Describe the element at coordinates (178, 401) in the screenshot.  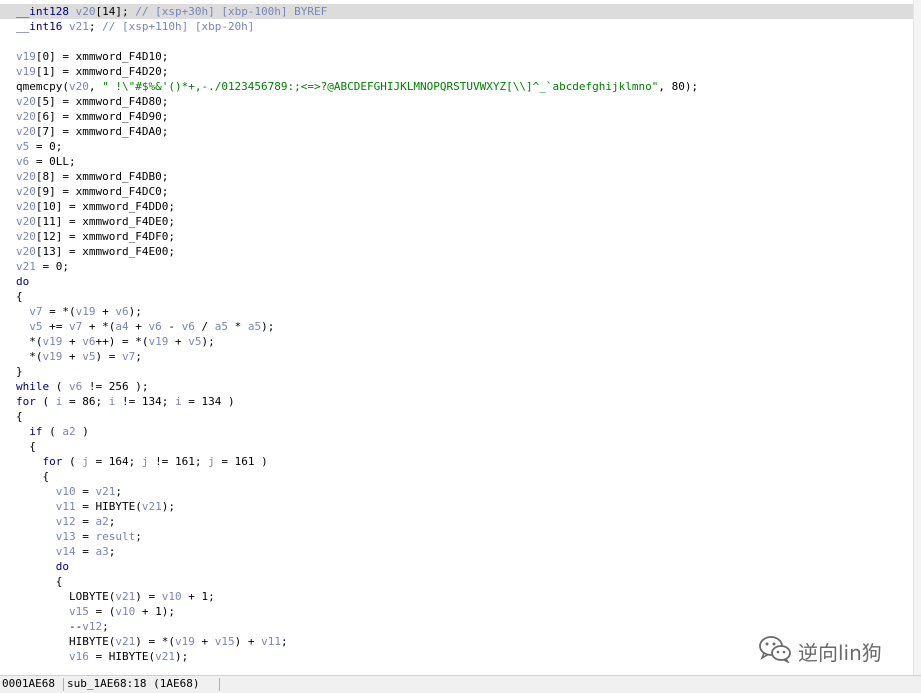
I see `code-token: i` at that location.